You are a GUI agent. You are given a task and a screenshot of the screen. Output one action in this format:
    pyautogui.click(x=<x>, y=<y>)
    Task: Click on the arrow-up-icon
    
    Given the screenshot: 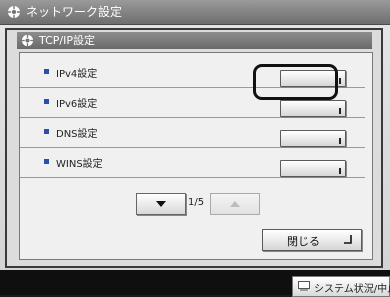 What is the action you would take?
    pyautogui.click(x=235, y=204)
    